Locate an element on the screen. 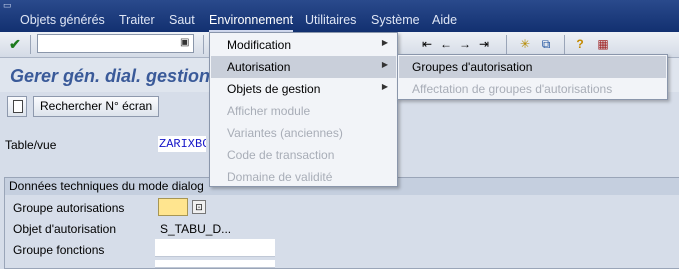 The height and width of the screenshot is (269, 679). table-value: ZARIXBC is located at coordinates (182, 144).